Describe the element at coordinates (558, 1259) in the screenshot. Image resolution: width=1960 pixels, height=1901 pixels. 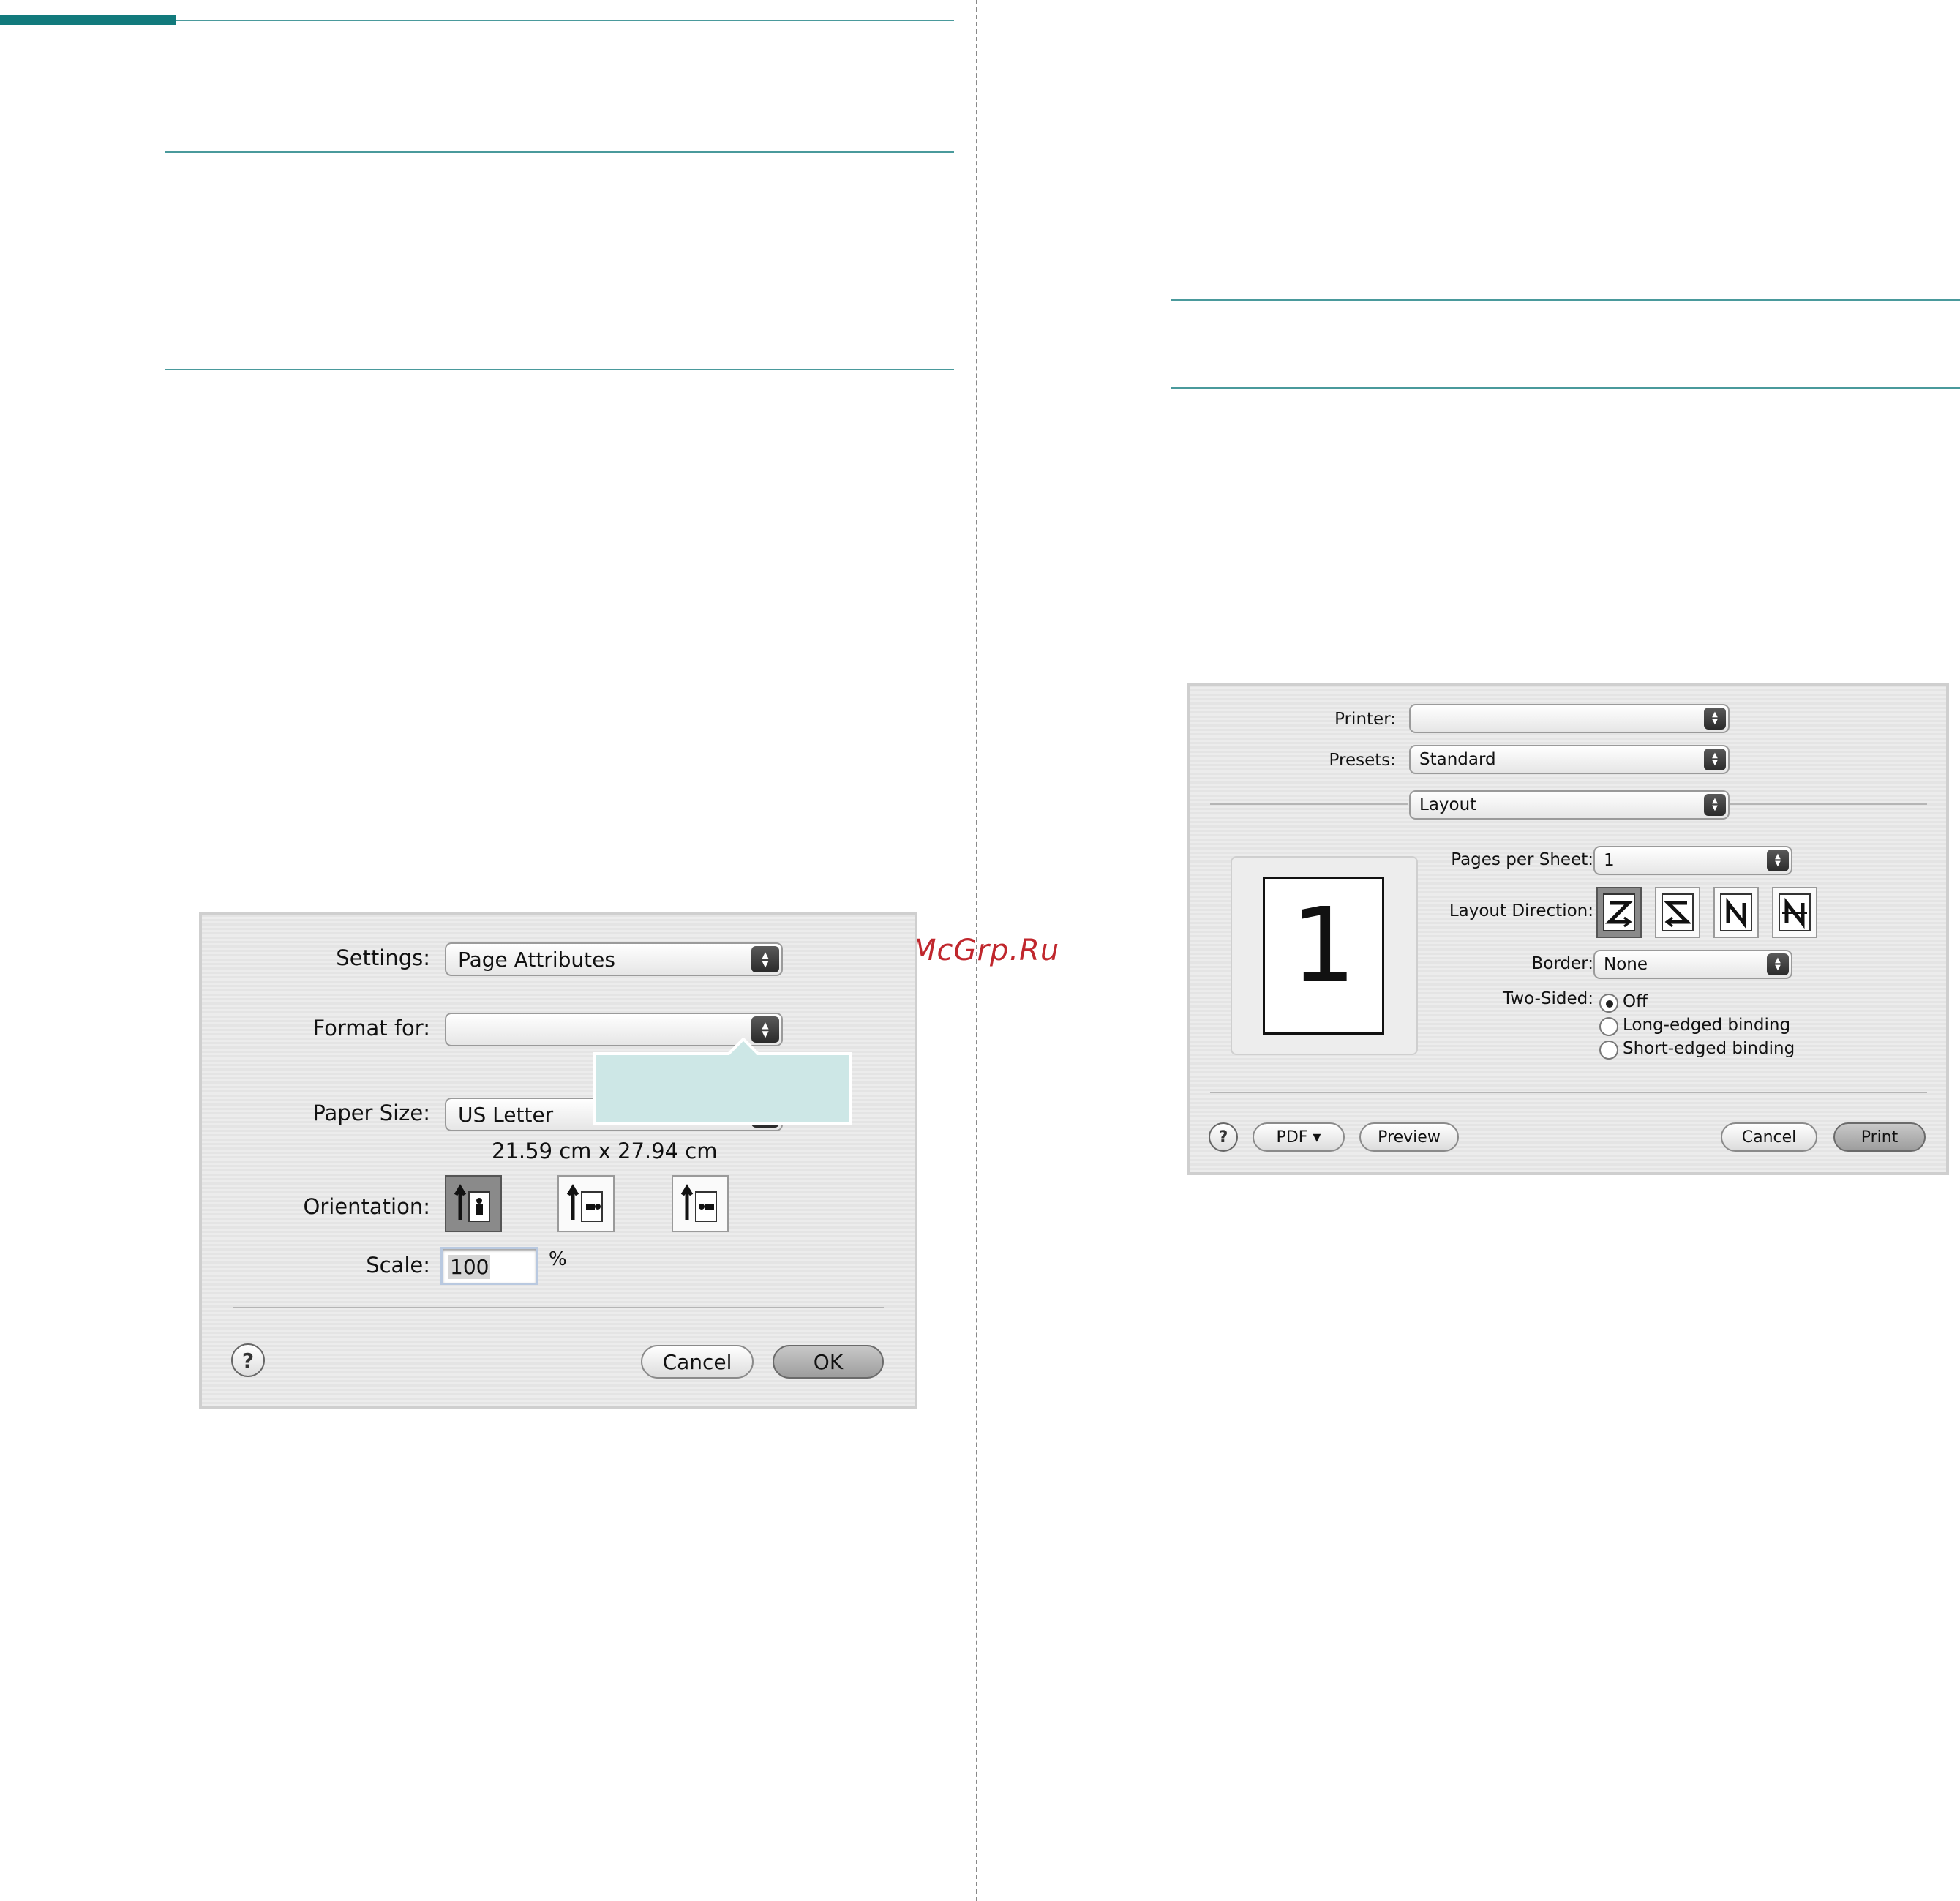
I see `scale-unit: %` at that location.